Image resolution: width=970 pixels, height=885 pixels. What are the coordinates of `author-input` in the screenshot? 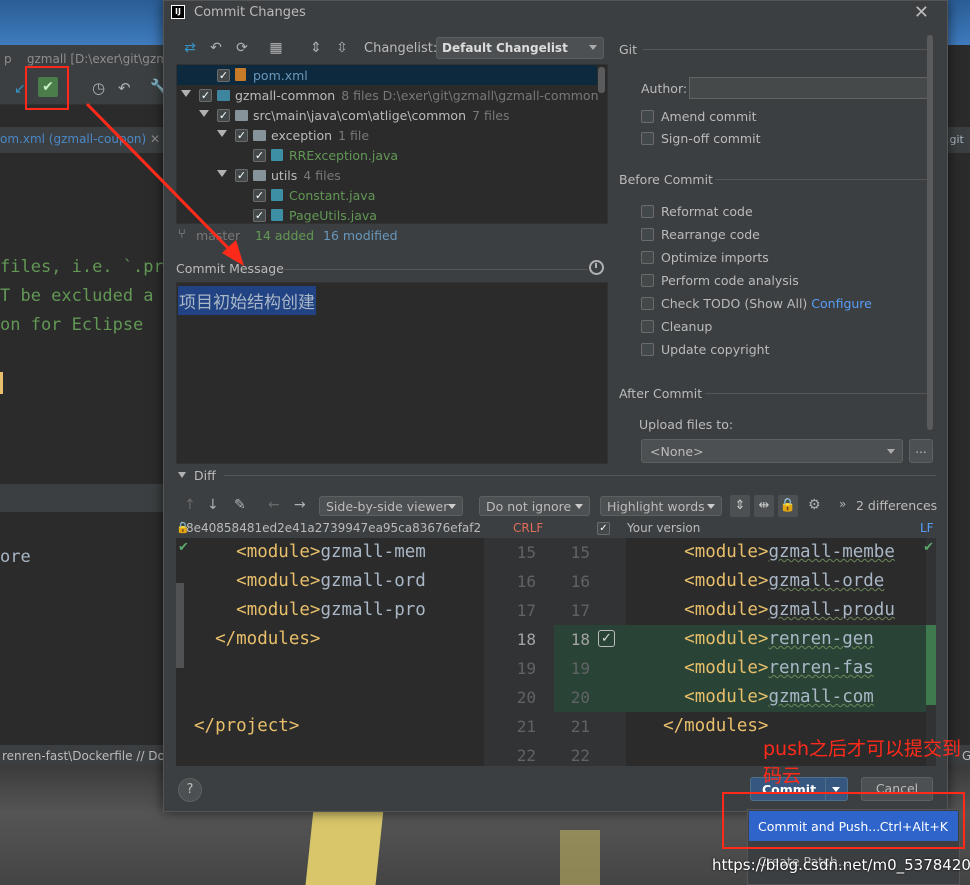 It's located at (809, 88).